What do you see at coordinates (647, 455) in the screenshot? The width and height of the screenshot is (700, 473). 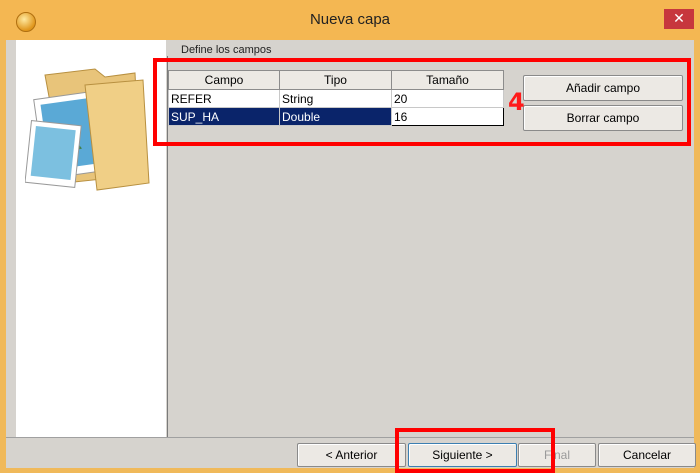 I see `cancel-button: Cancelar` at bounding box center [647, 455].